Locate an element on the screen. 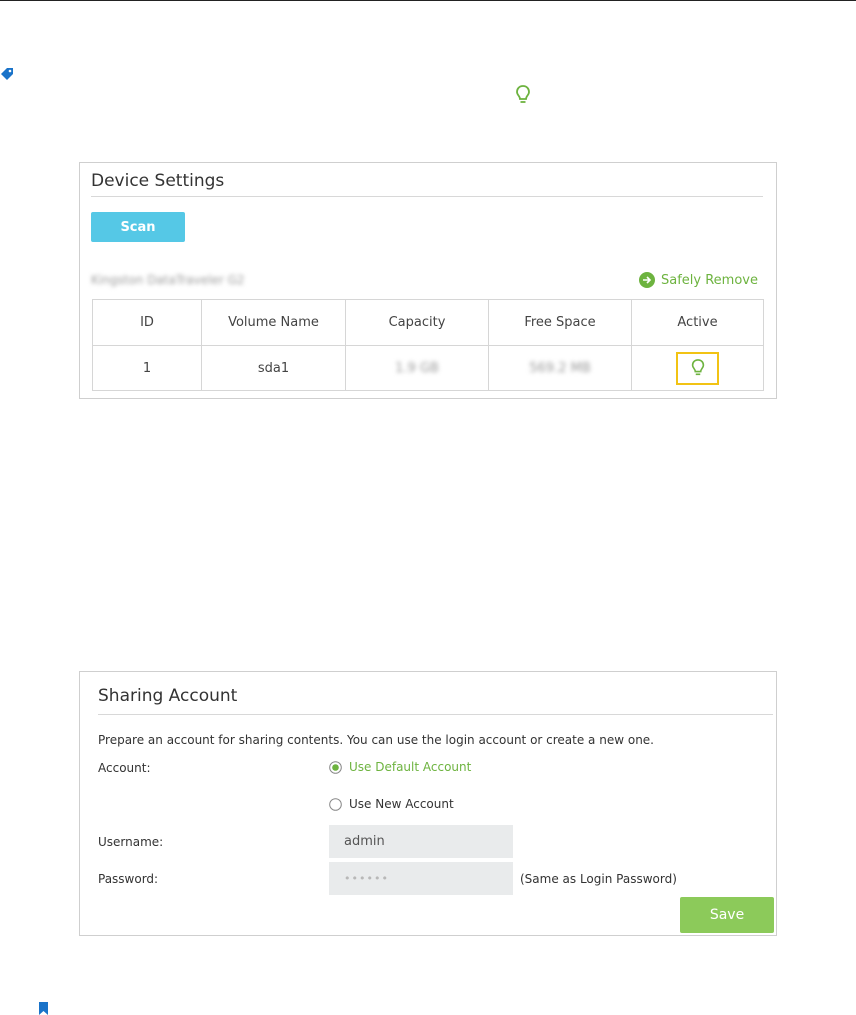 The image size is (856, 1015). radio-unselected-icon is located at coordinates (335, 804).